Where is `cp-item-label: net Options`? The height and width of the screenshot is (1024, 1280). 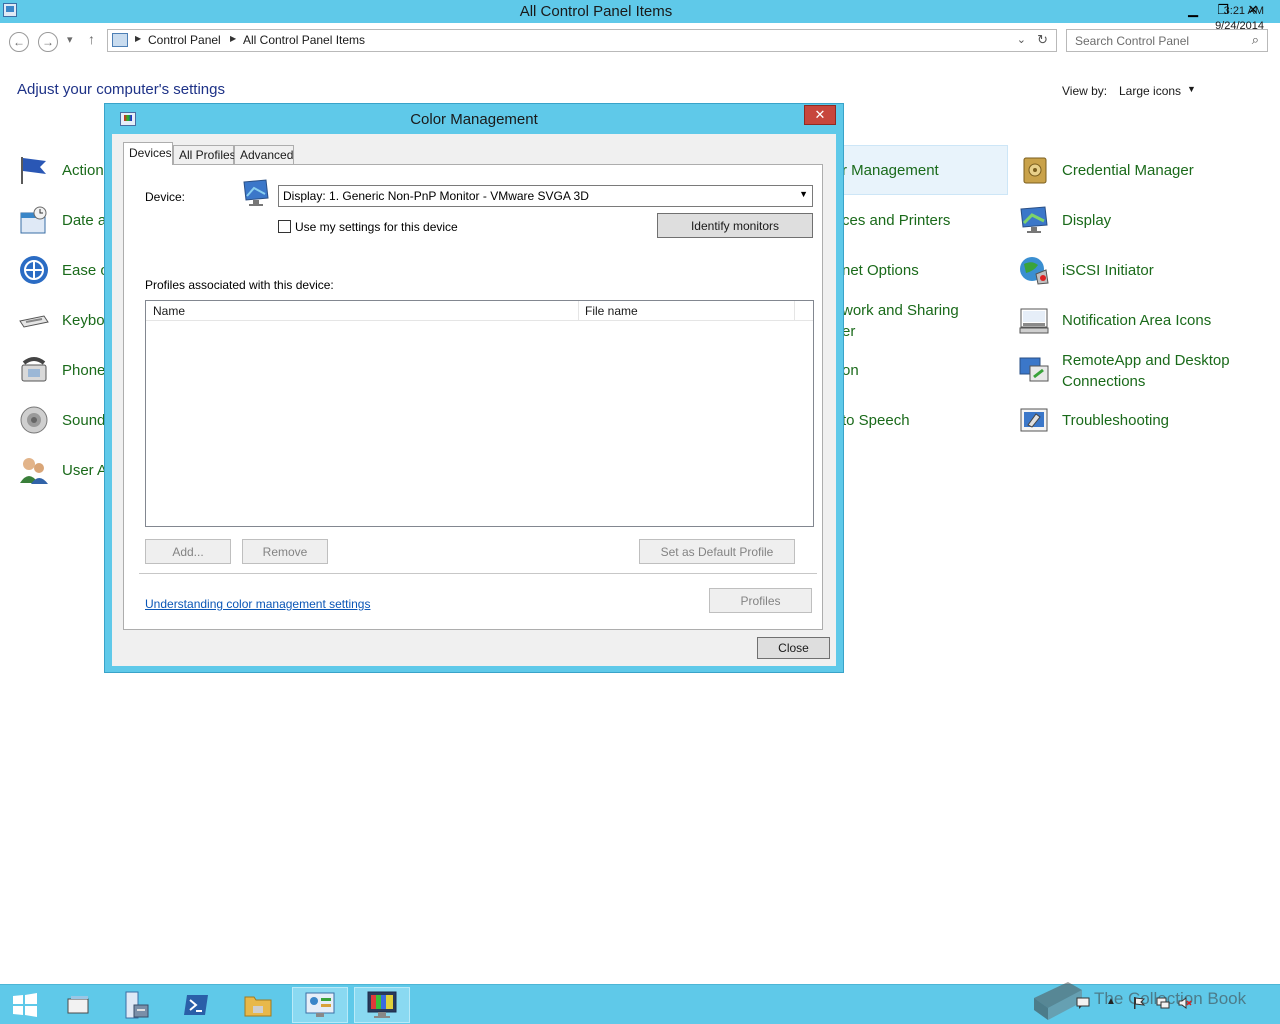 cp-item-label: net Options is located at coordinates (880, 270).